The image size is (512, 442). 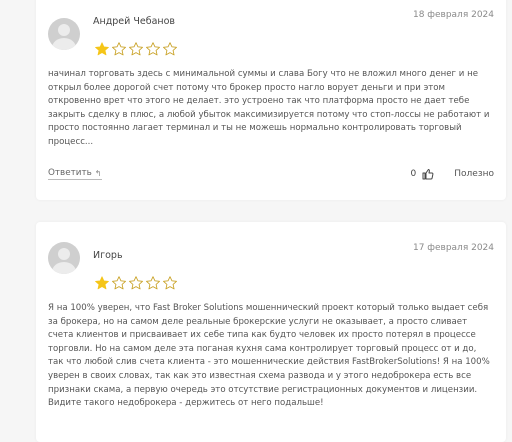 I want to click on review-author: Андрей Чебанов, so click(x=134, y=21).